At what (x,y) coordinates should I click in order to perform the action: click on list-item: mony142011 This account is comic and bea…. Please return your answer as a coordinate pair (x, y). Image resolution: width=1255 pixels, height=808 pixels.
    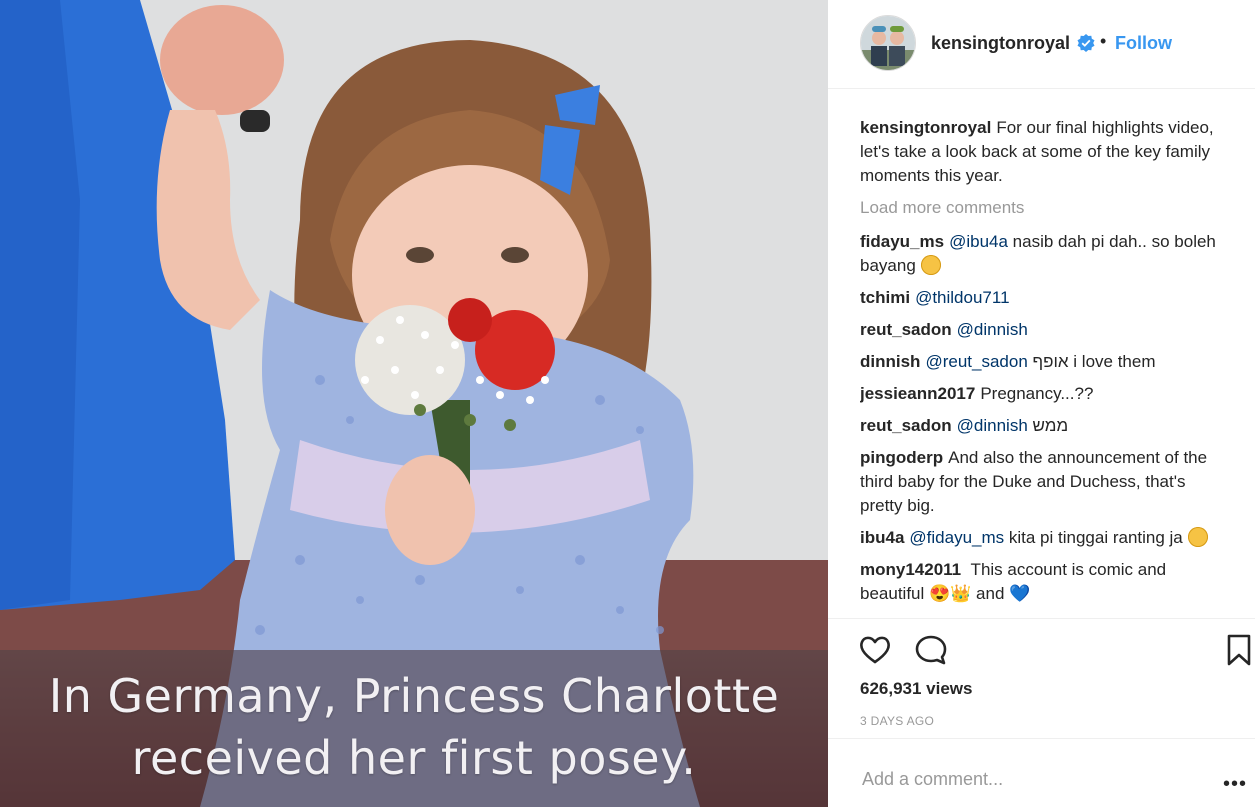
    Looking at the image, I should click on (1045, 582).